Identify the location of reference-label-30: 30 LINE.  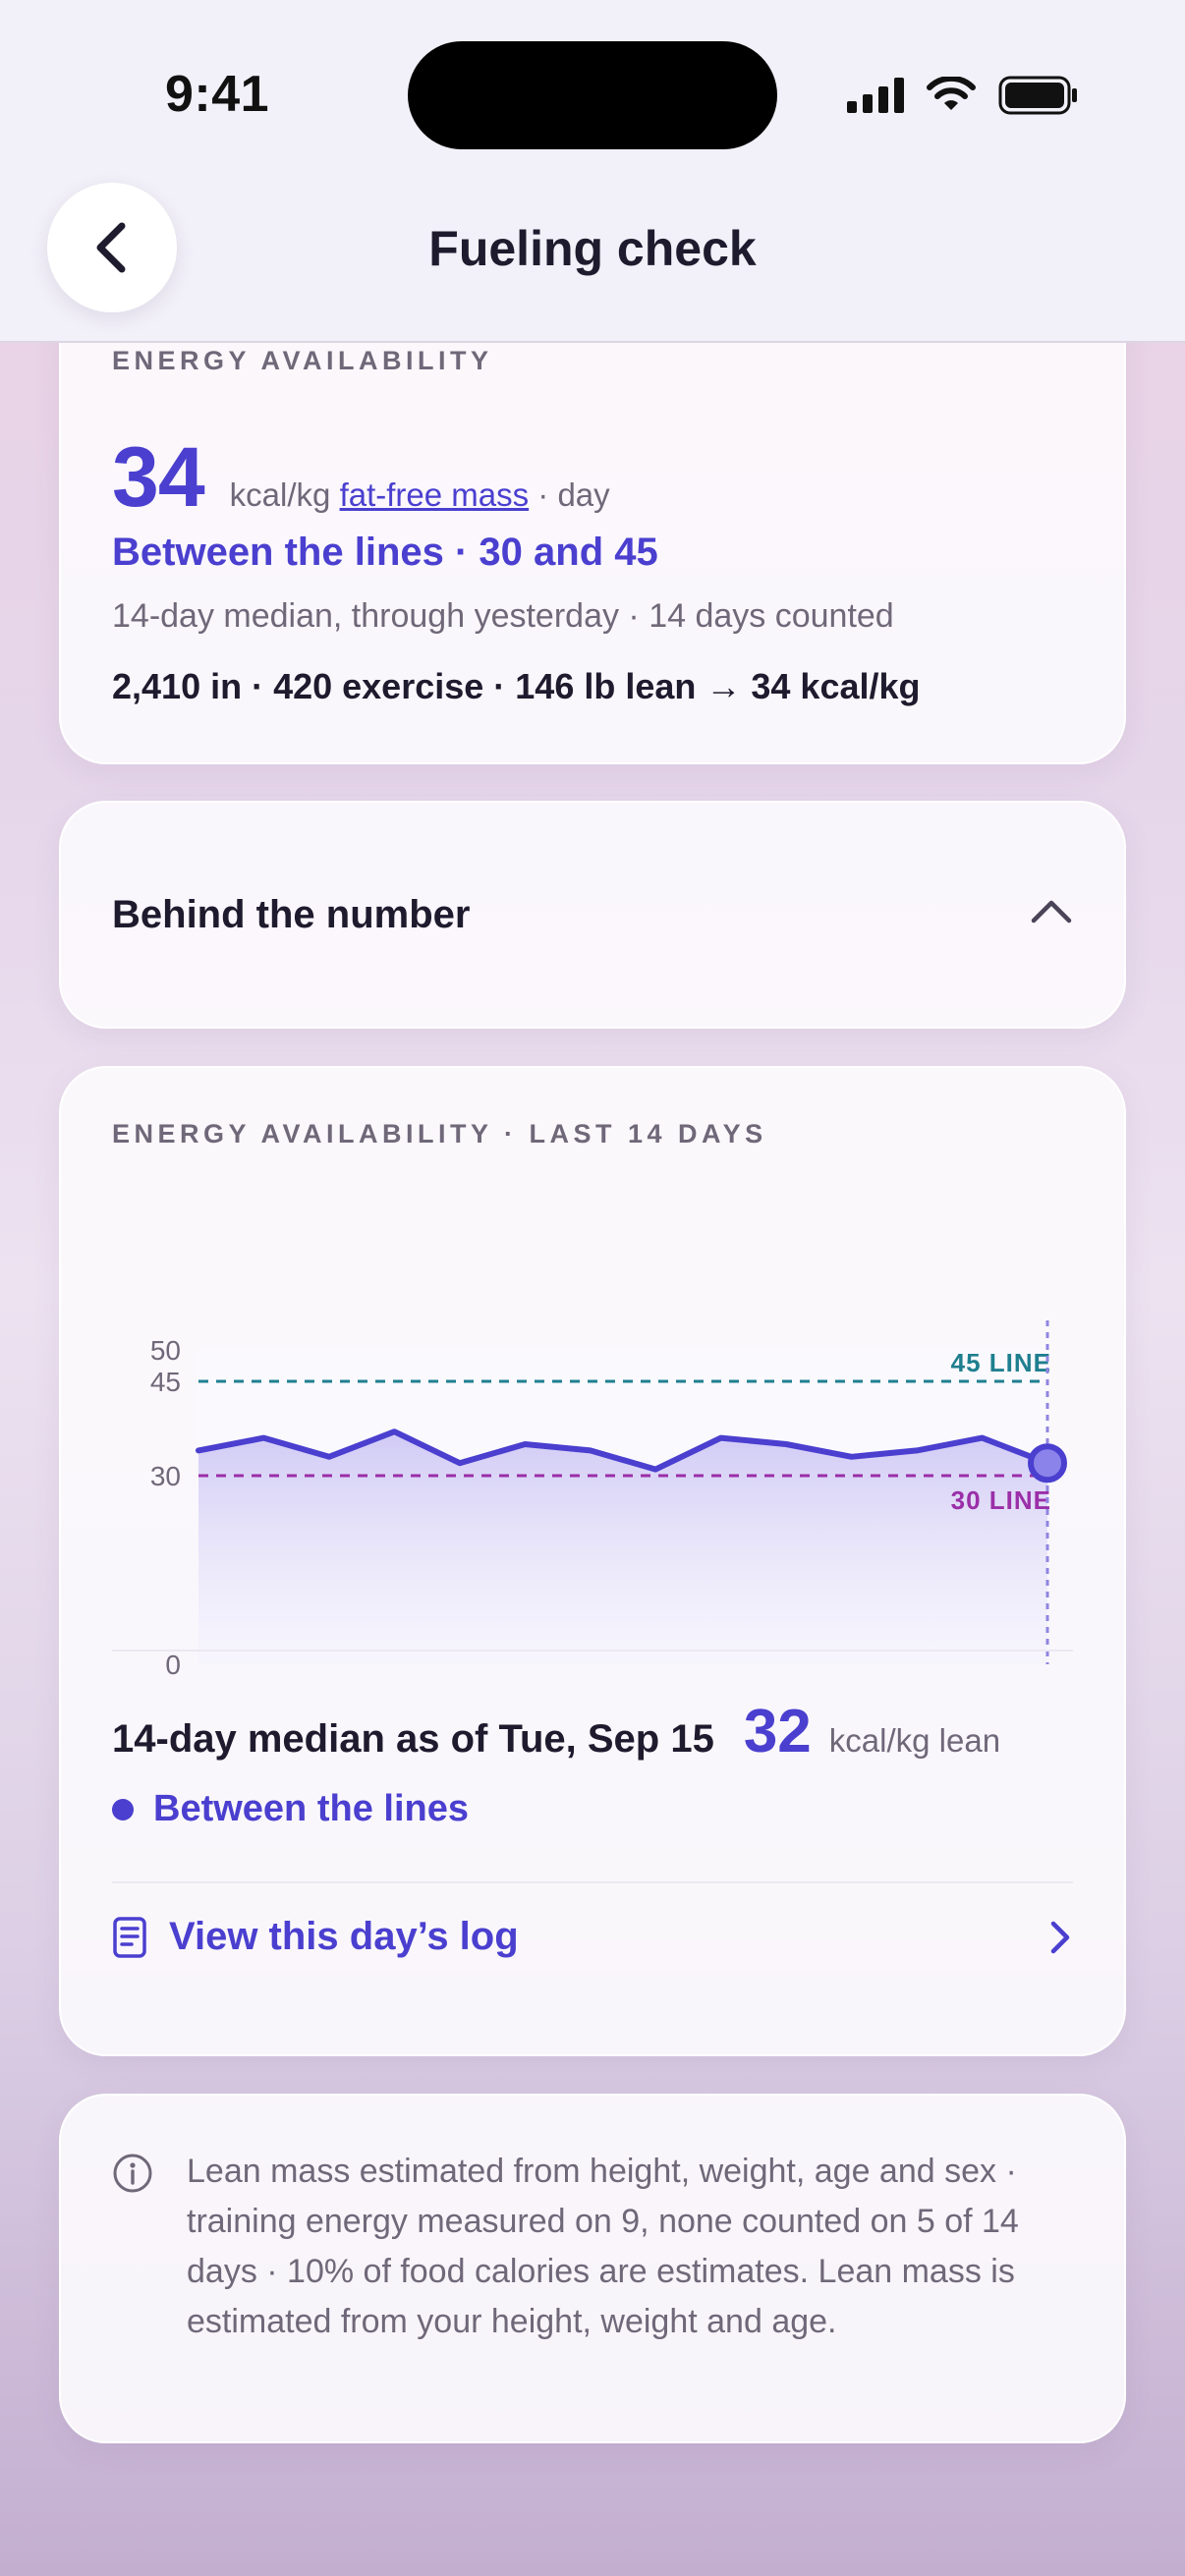
(1001, 1500).